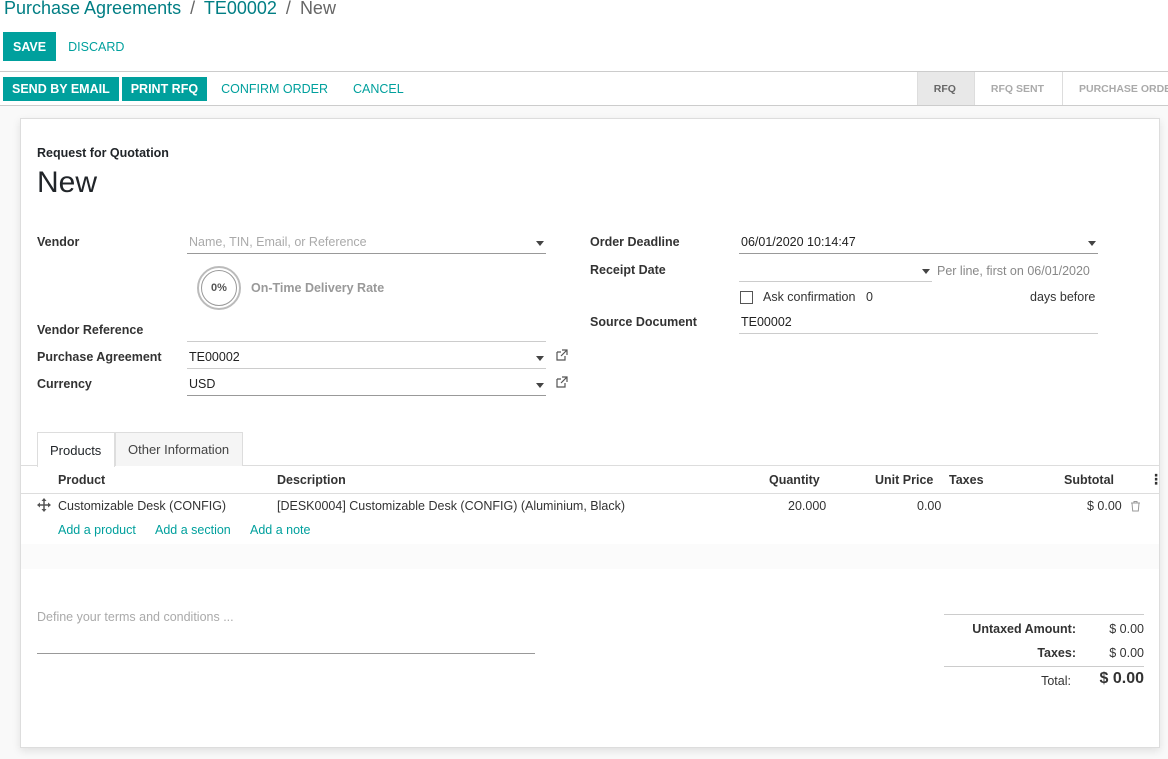 The image size is (1168, 759). I want to click on currency-field: USD, so click(366, 385).